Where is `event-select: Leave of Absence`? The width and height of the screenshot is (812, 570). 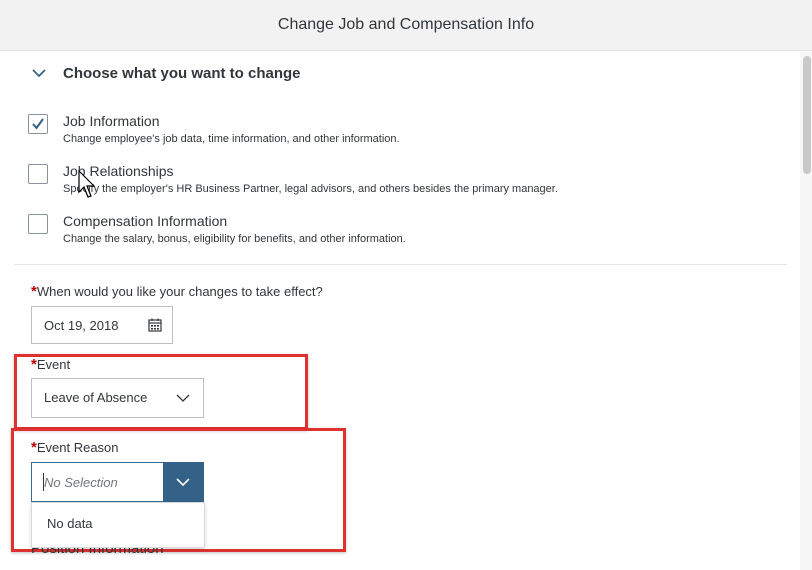
event-select: Leave of Absence is located at coordinates (117, 398).